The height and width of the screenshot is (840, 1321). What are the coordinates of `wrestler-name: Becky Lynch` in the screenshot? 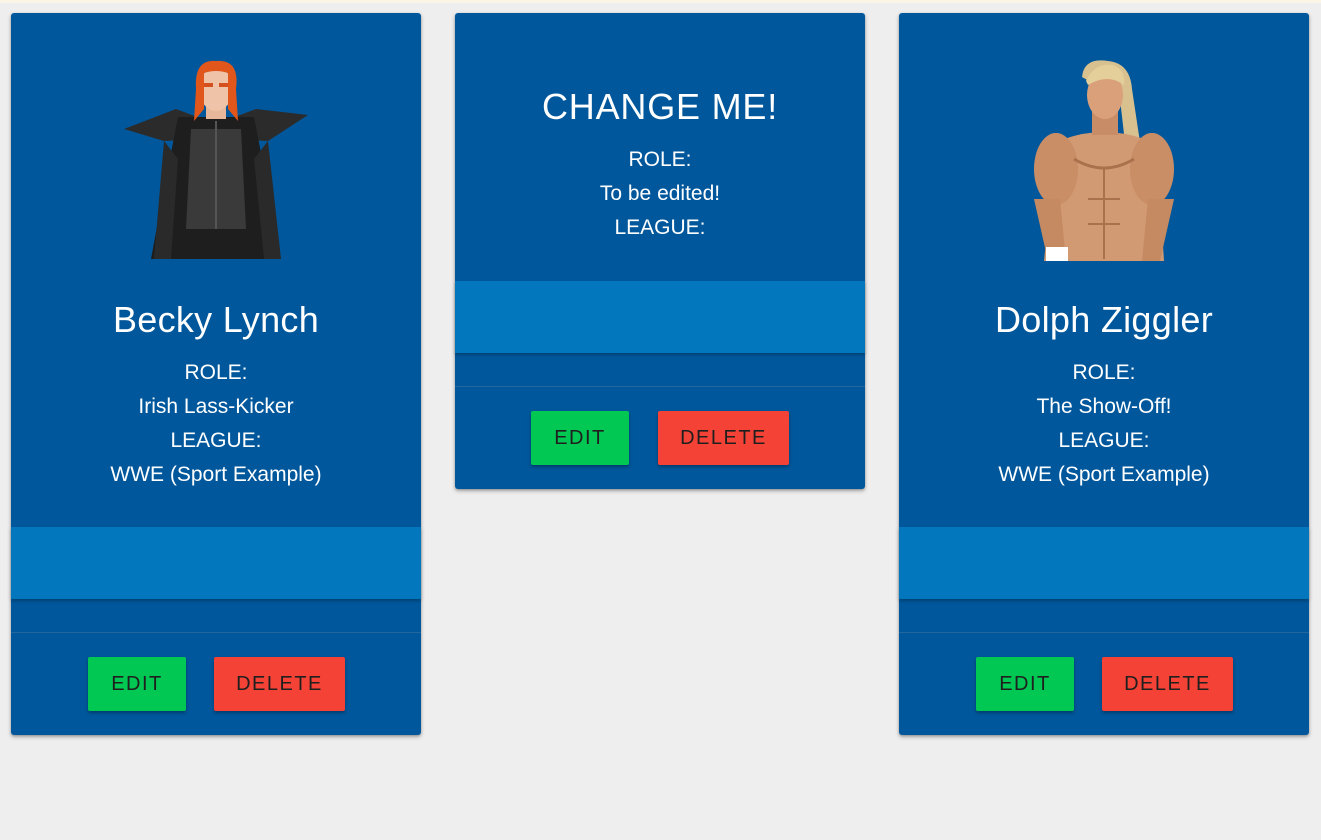 It's located at (216, 319).